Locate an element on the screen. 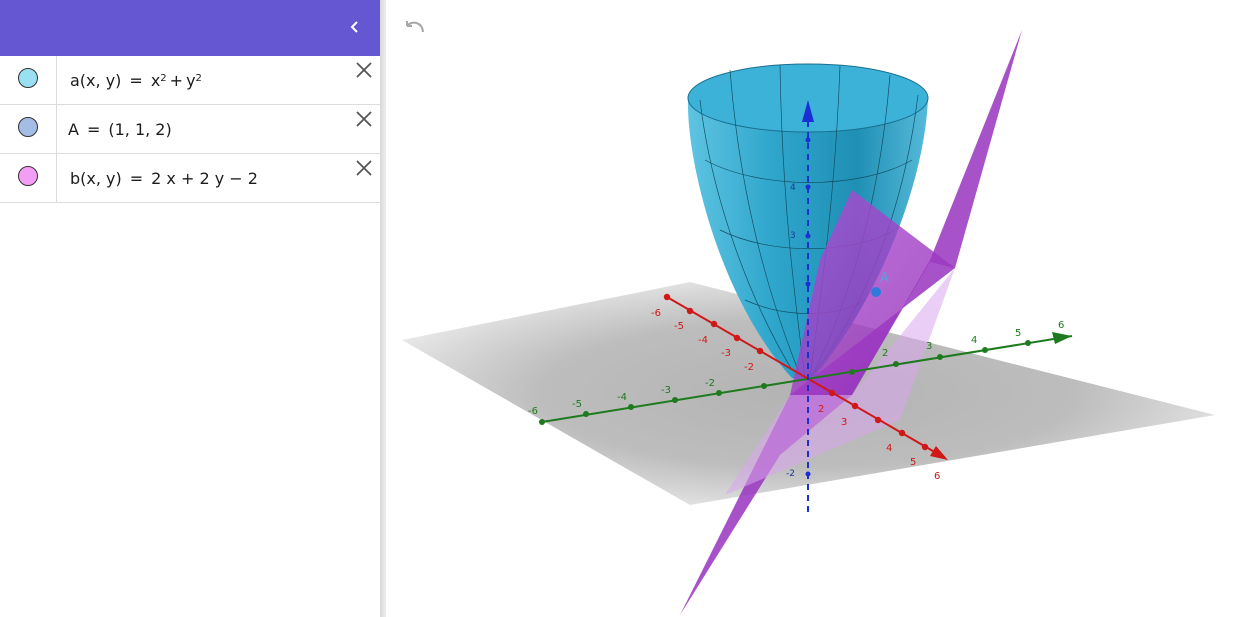 The image size is (1237, 617). algebra-expression: a(x, y) = x2 + y2 is located at coordinates (136, 80).